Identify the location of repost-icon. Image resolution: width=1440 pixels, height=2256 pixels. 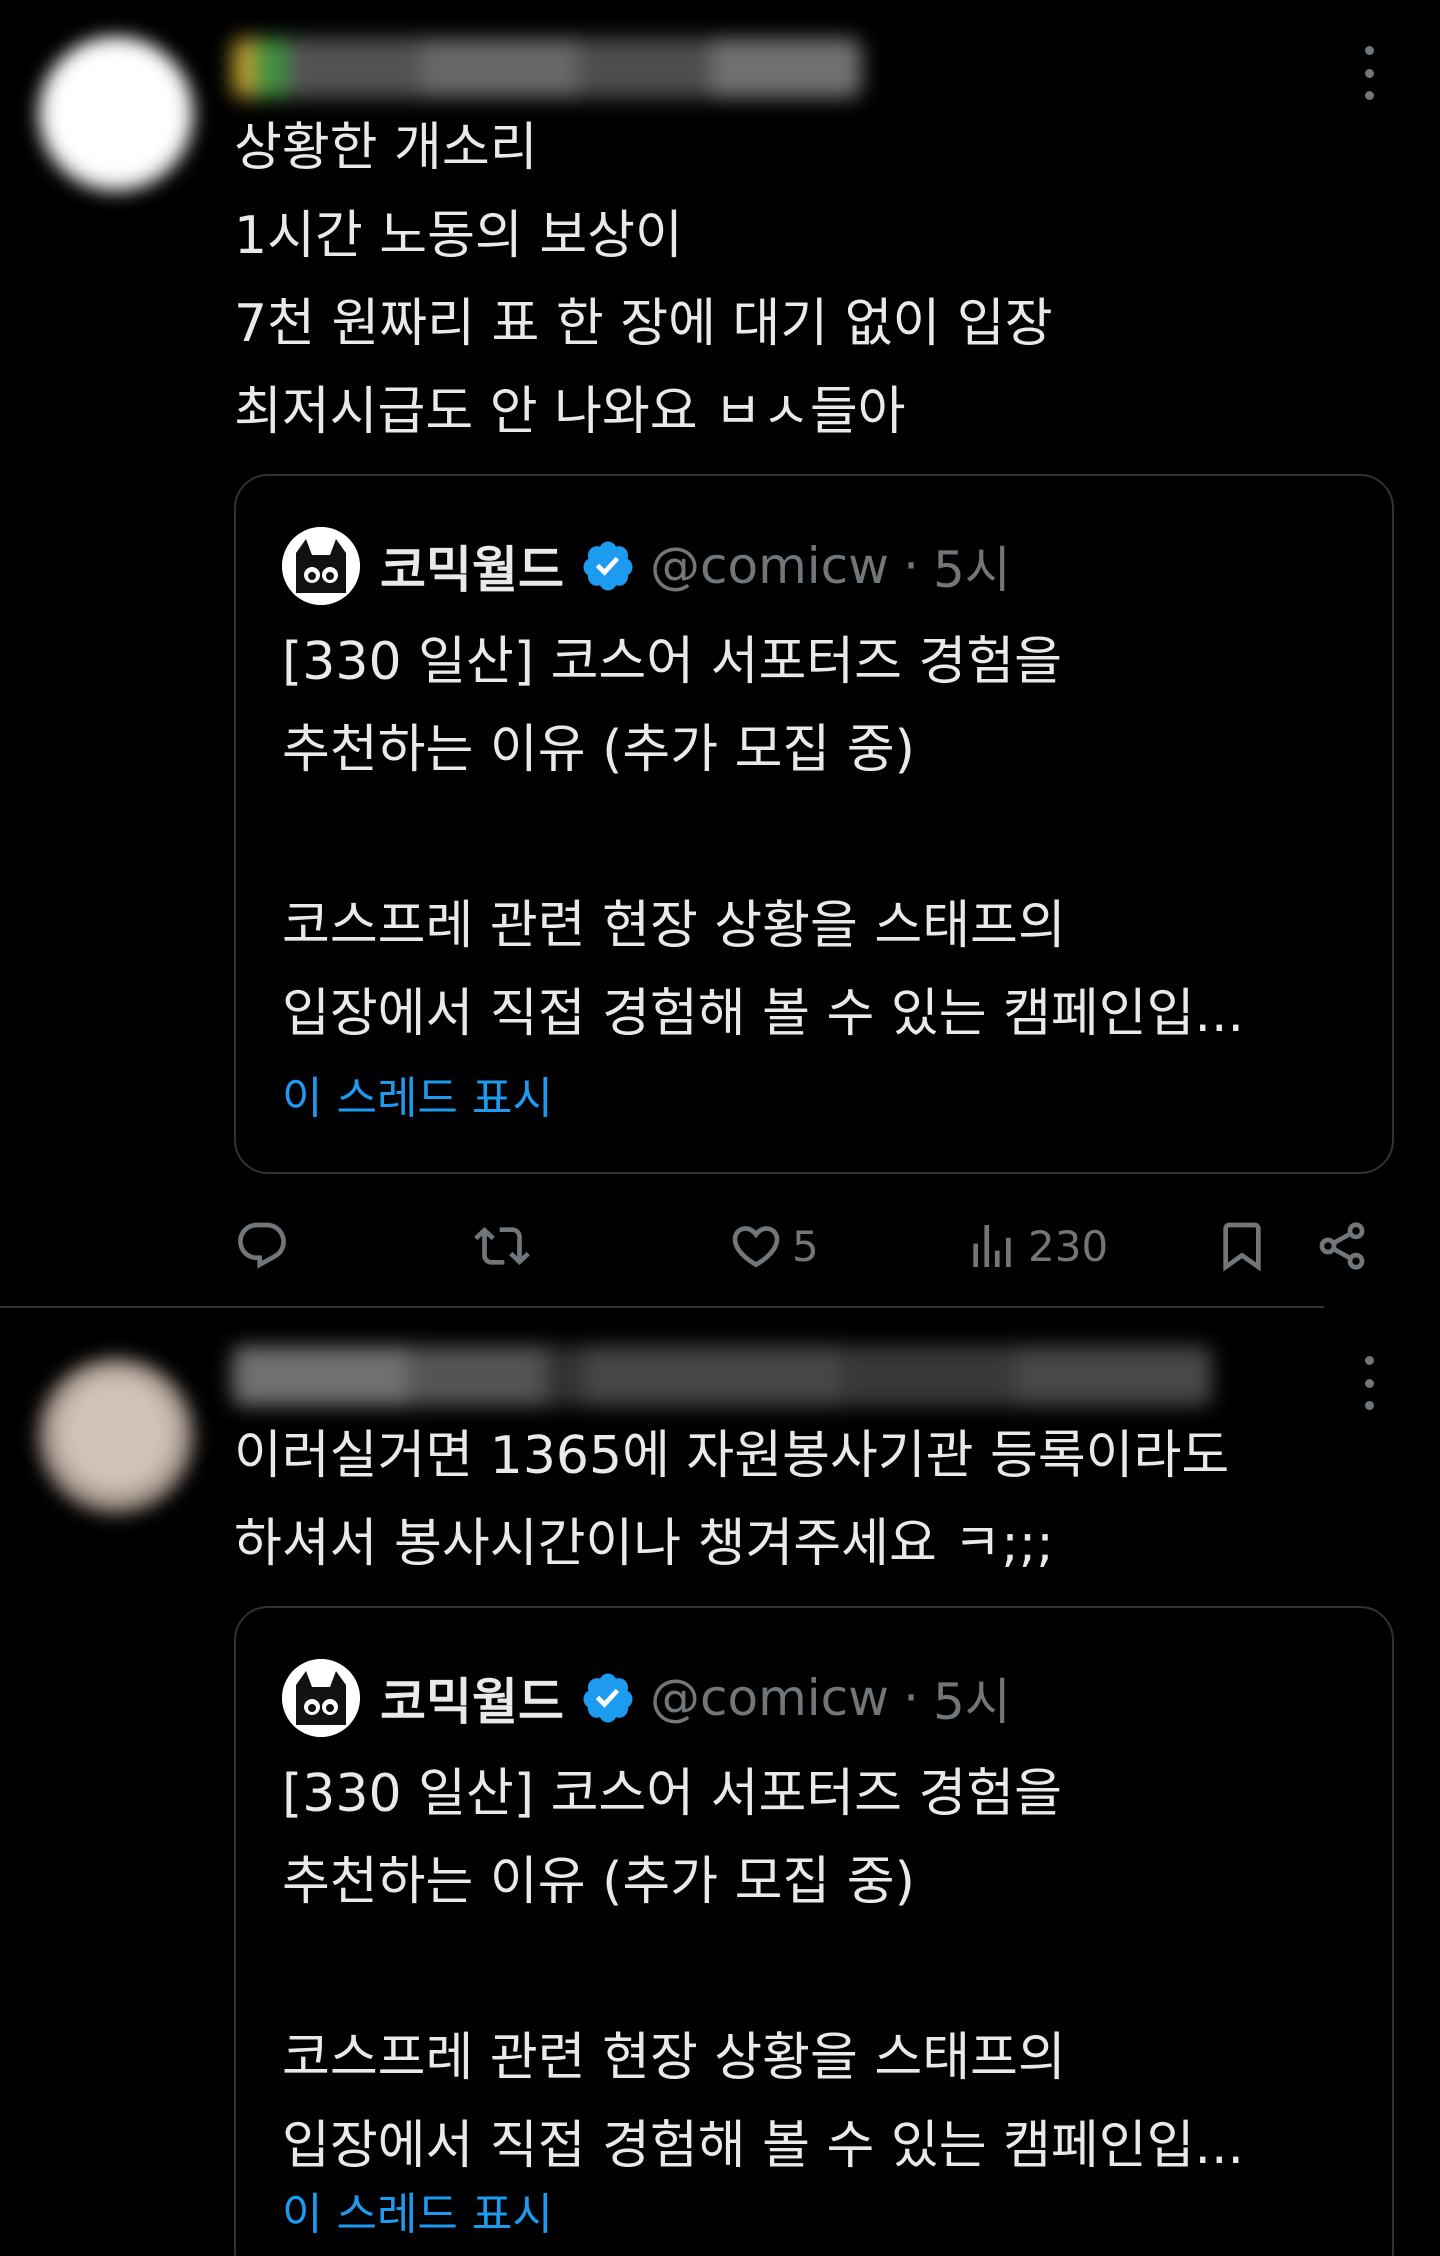
(502, 1246).